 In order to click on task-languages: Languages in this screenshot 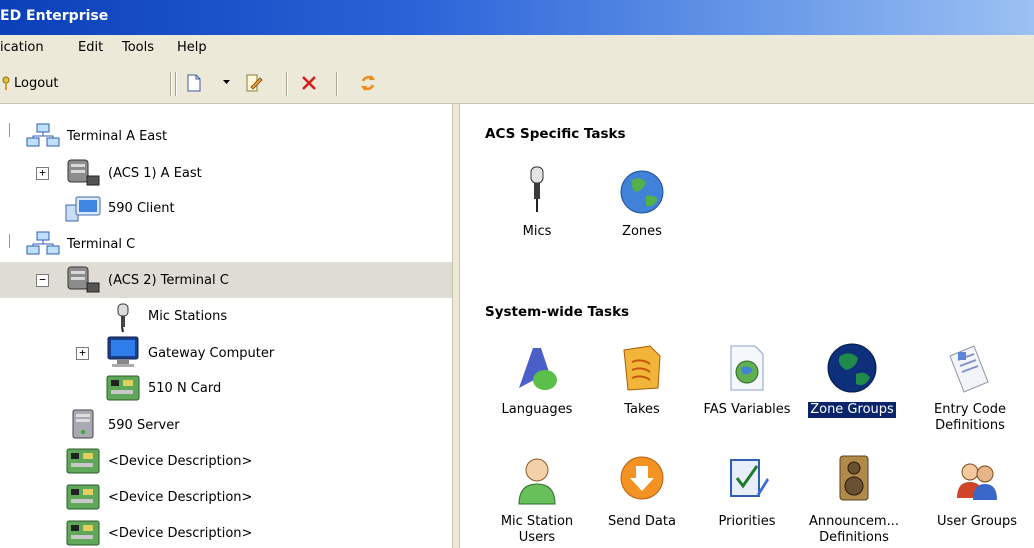, I will do `click(537, 380)`.